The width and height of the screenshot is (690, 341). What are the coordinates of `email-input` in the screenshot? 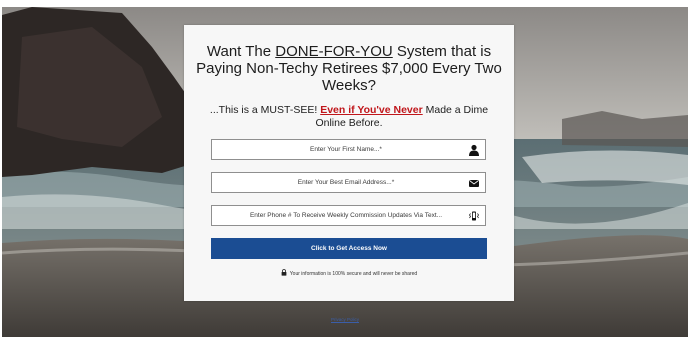 It's located at (342, 182).